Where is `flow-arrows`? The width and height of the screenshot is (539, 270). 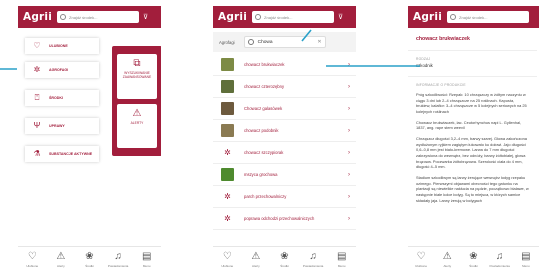
flow-arrows is located at coordinates (210, 49).